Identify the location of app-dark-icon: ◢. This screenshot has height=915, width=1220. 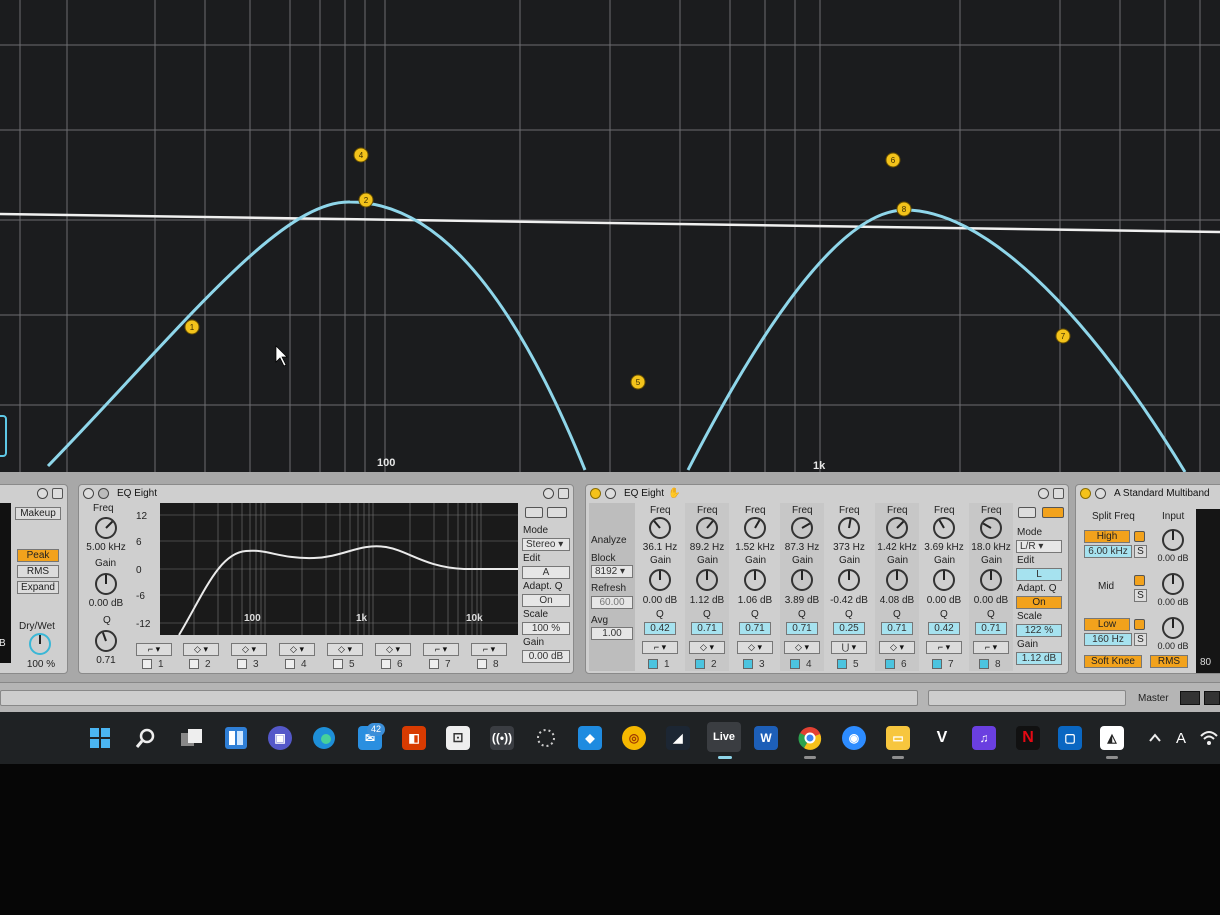
(678, 738).